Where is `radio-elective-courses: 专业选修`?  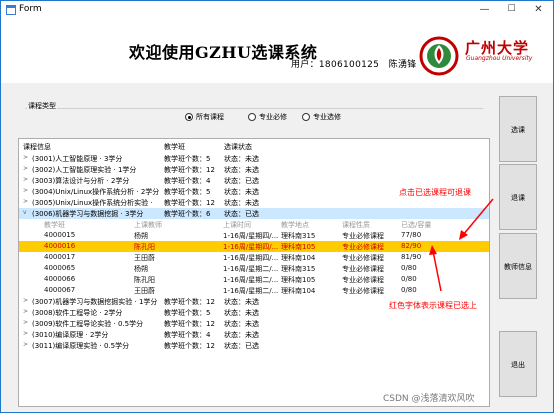
radio-elective-courses: 专业选修 is located at coordinates (321, 117).